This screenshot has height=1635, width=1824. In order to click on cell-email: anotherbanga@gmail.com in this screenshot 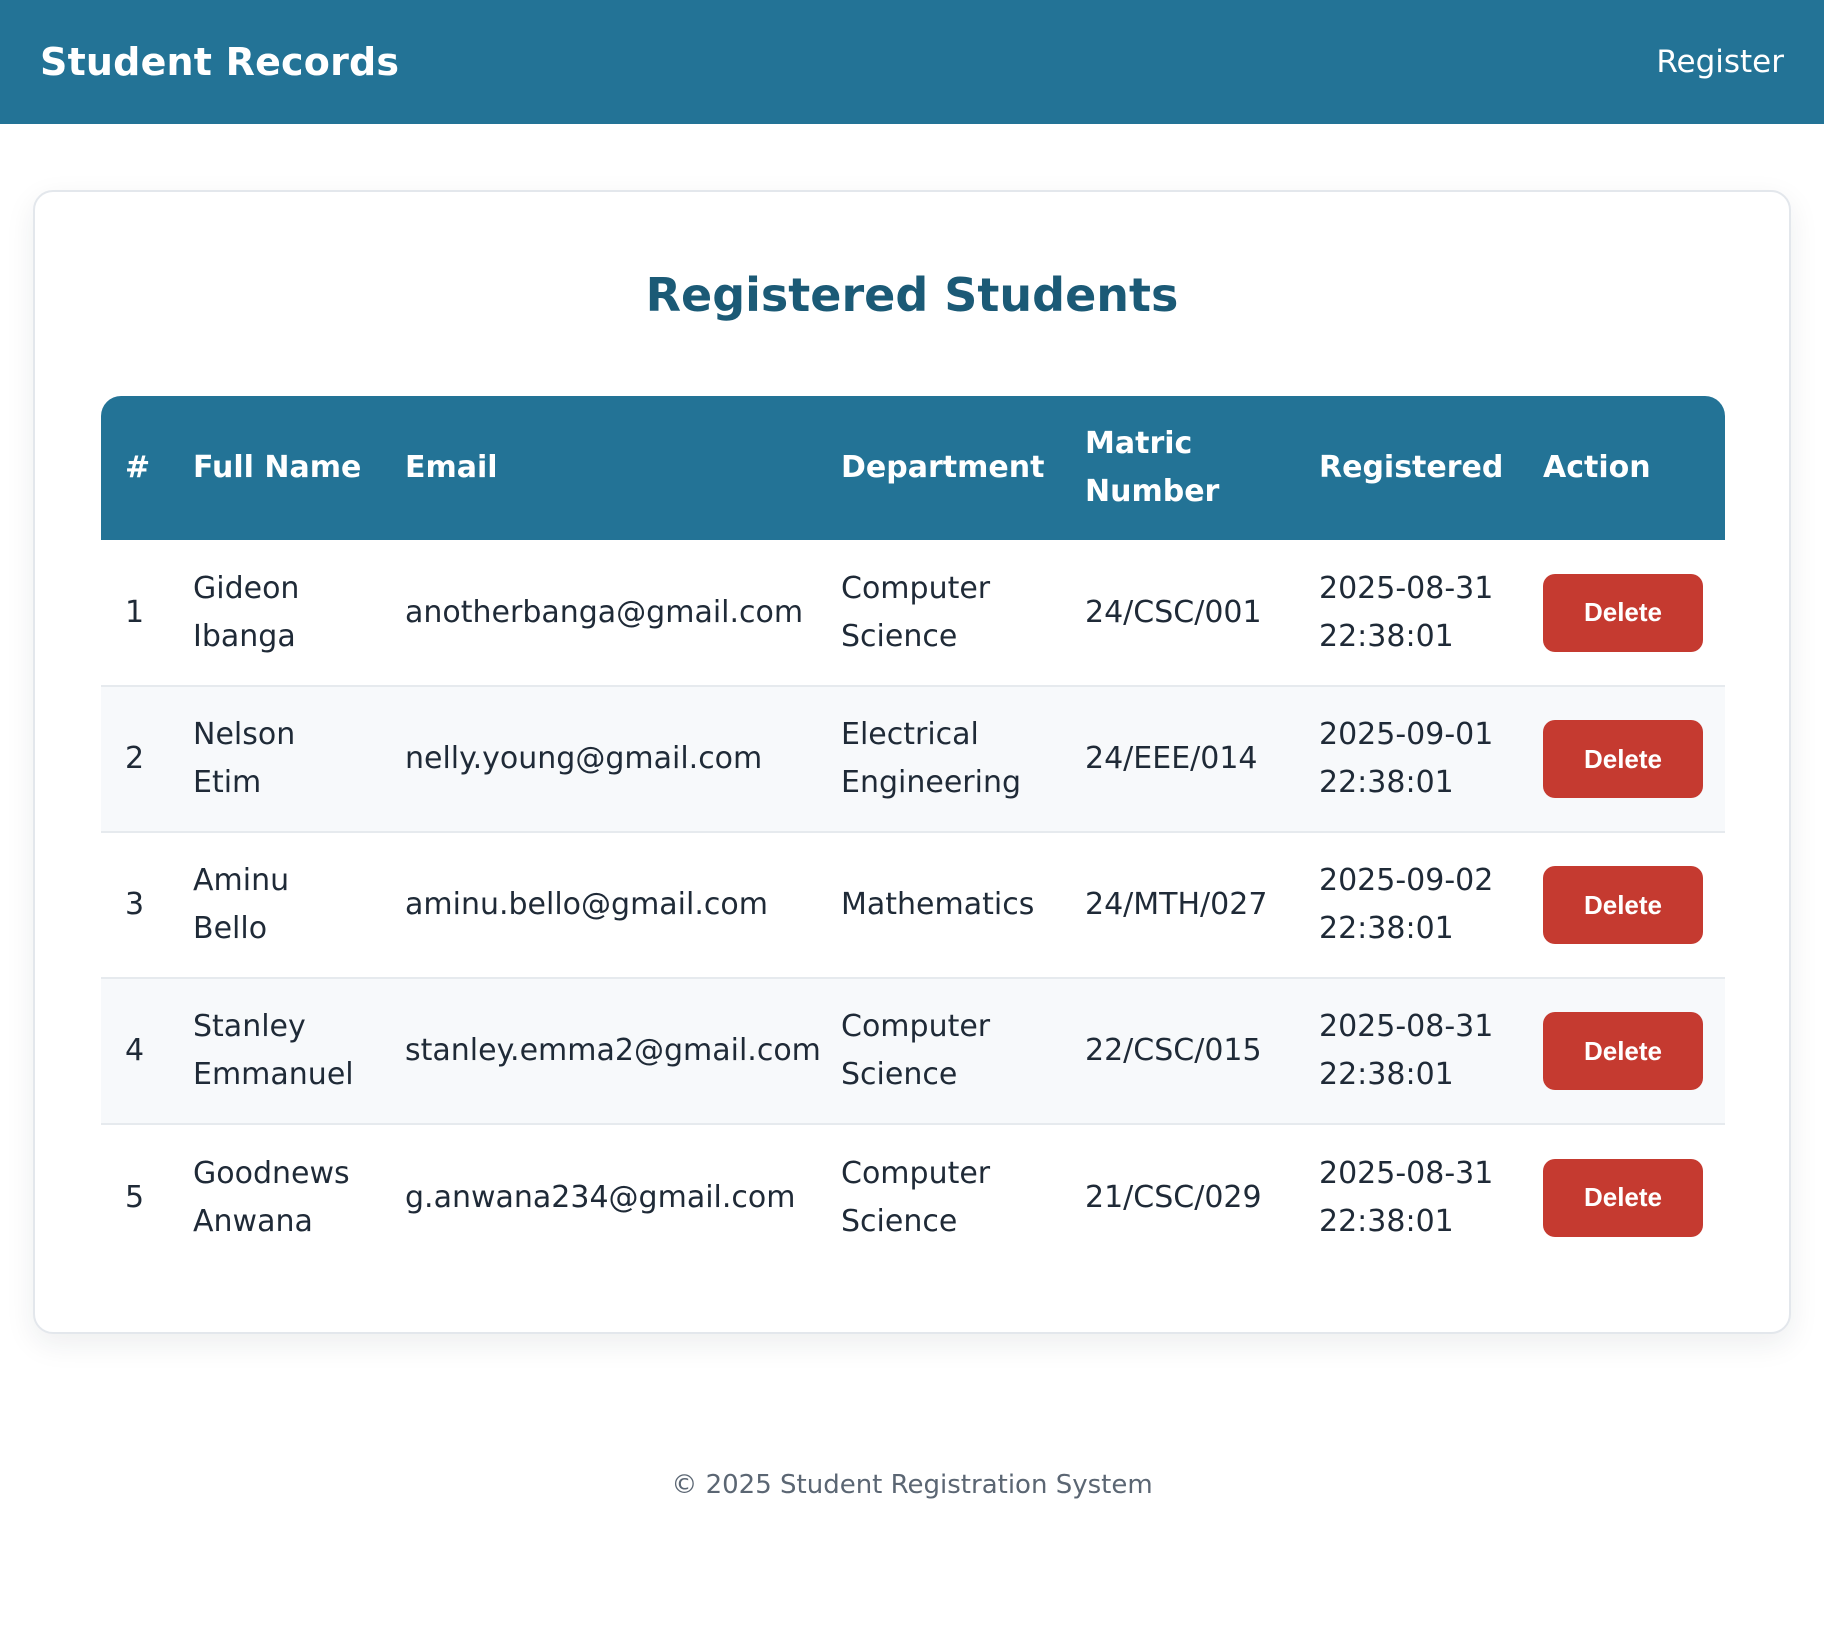, I will do `click(599, 613)`.